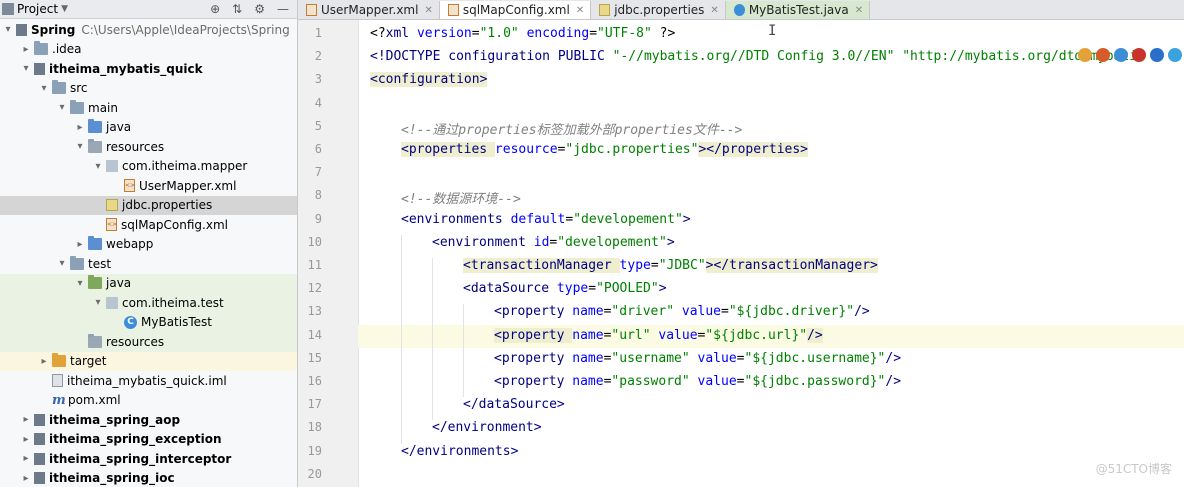  I want to click on code-token: <dataSource, so click(510, 289).